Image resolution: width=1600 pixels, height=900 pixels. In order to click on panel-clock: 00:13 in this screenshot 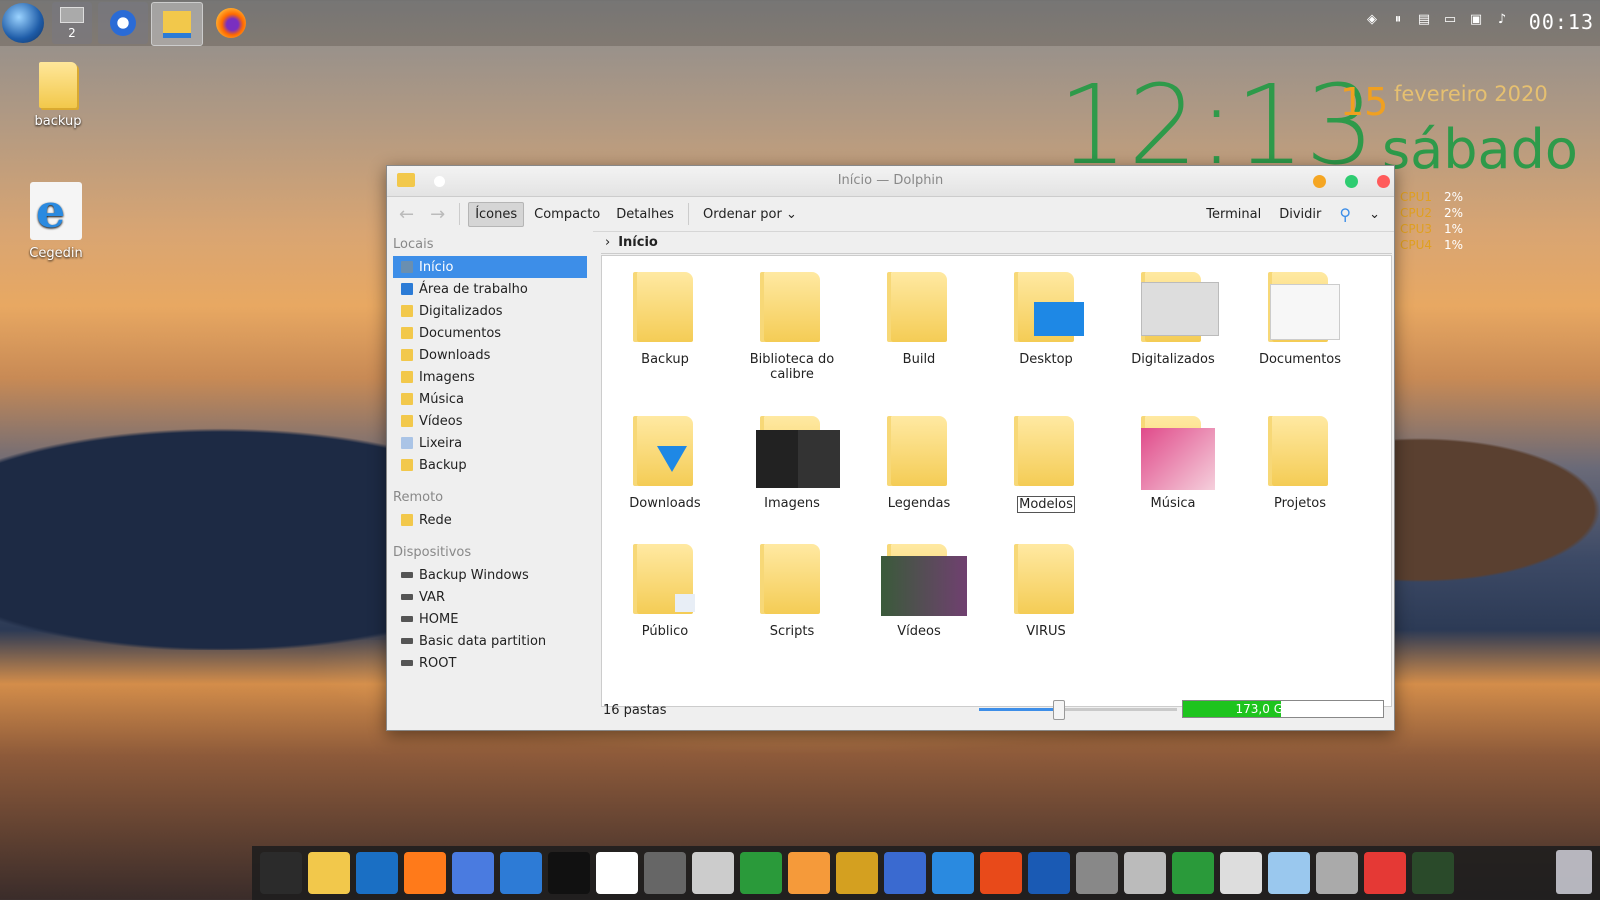, I will do `click(1561, 22)`.